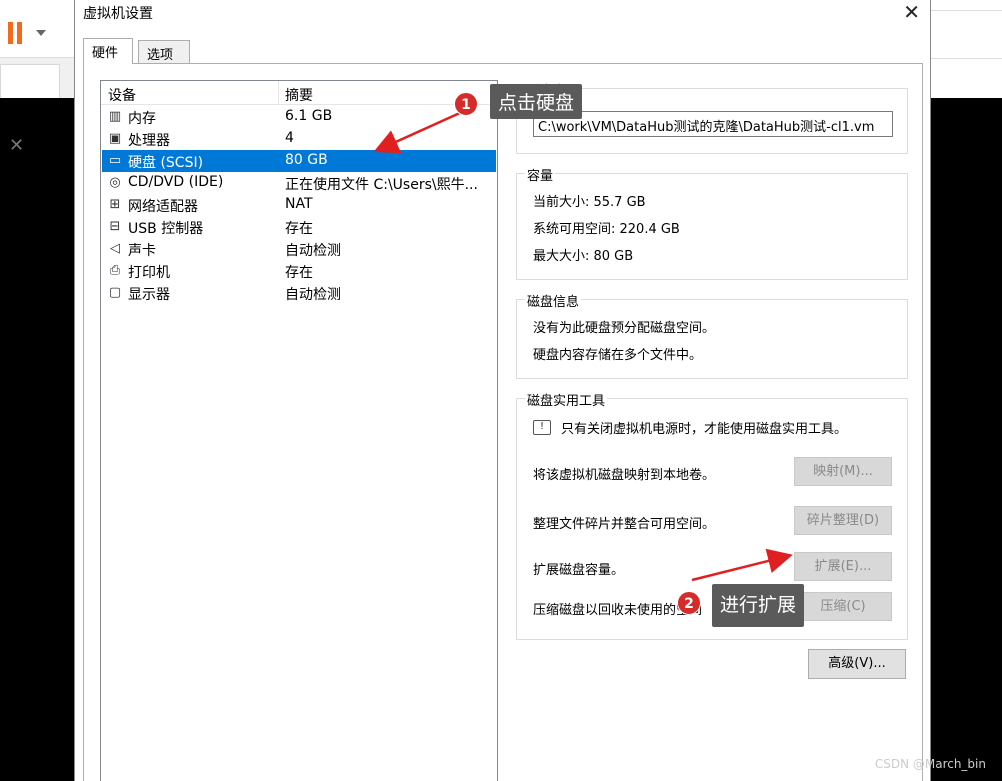  Describe the element at coordinates (930, 764) in the screenshot. I see `watermark: CSDN @March_bin` at that location.